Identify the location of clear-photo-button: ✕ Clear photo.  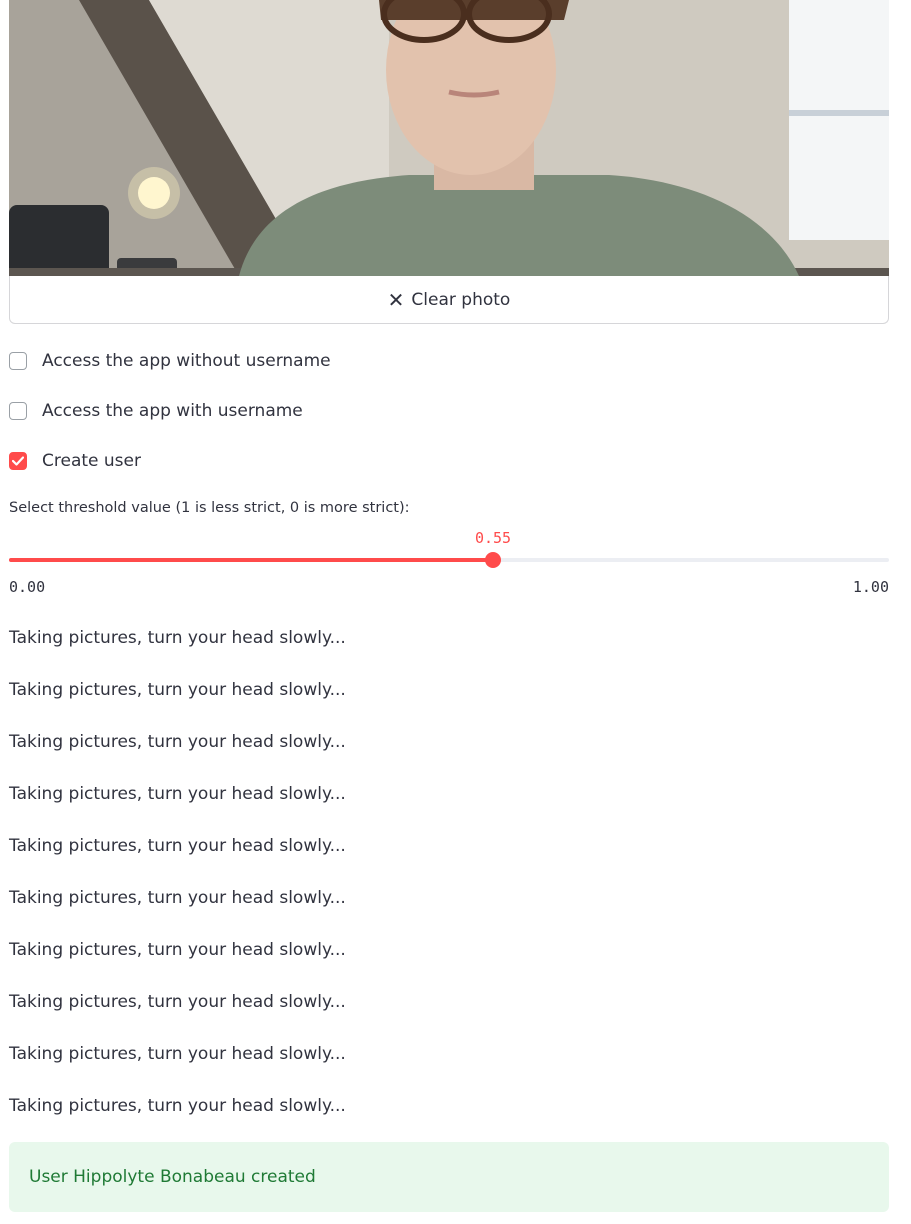
(449, 300).